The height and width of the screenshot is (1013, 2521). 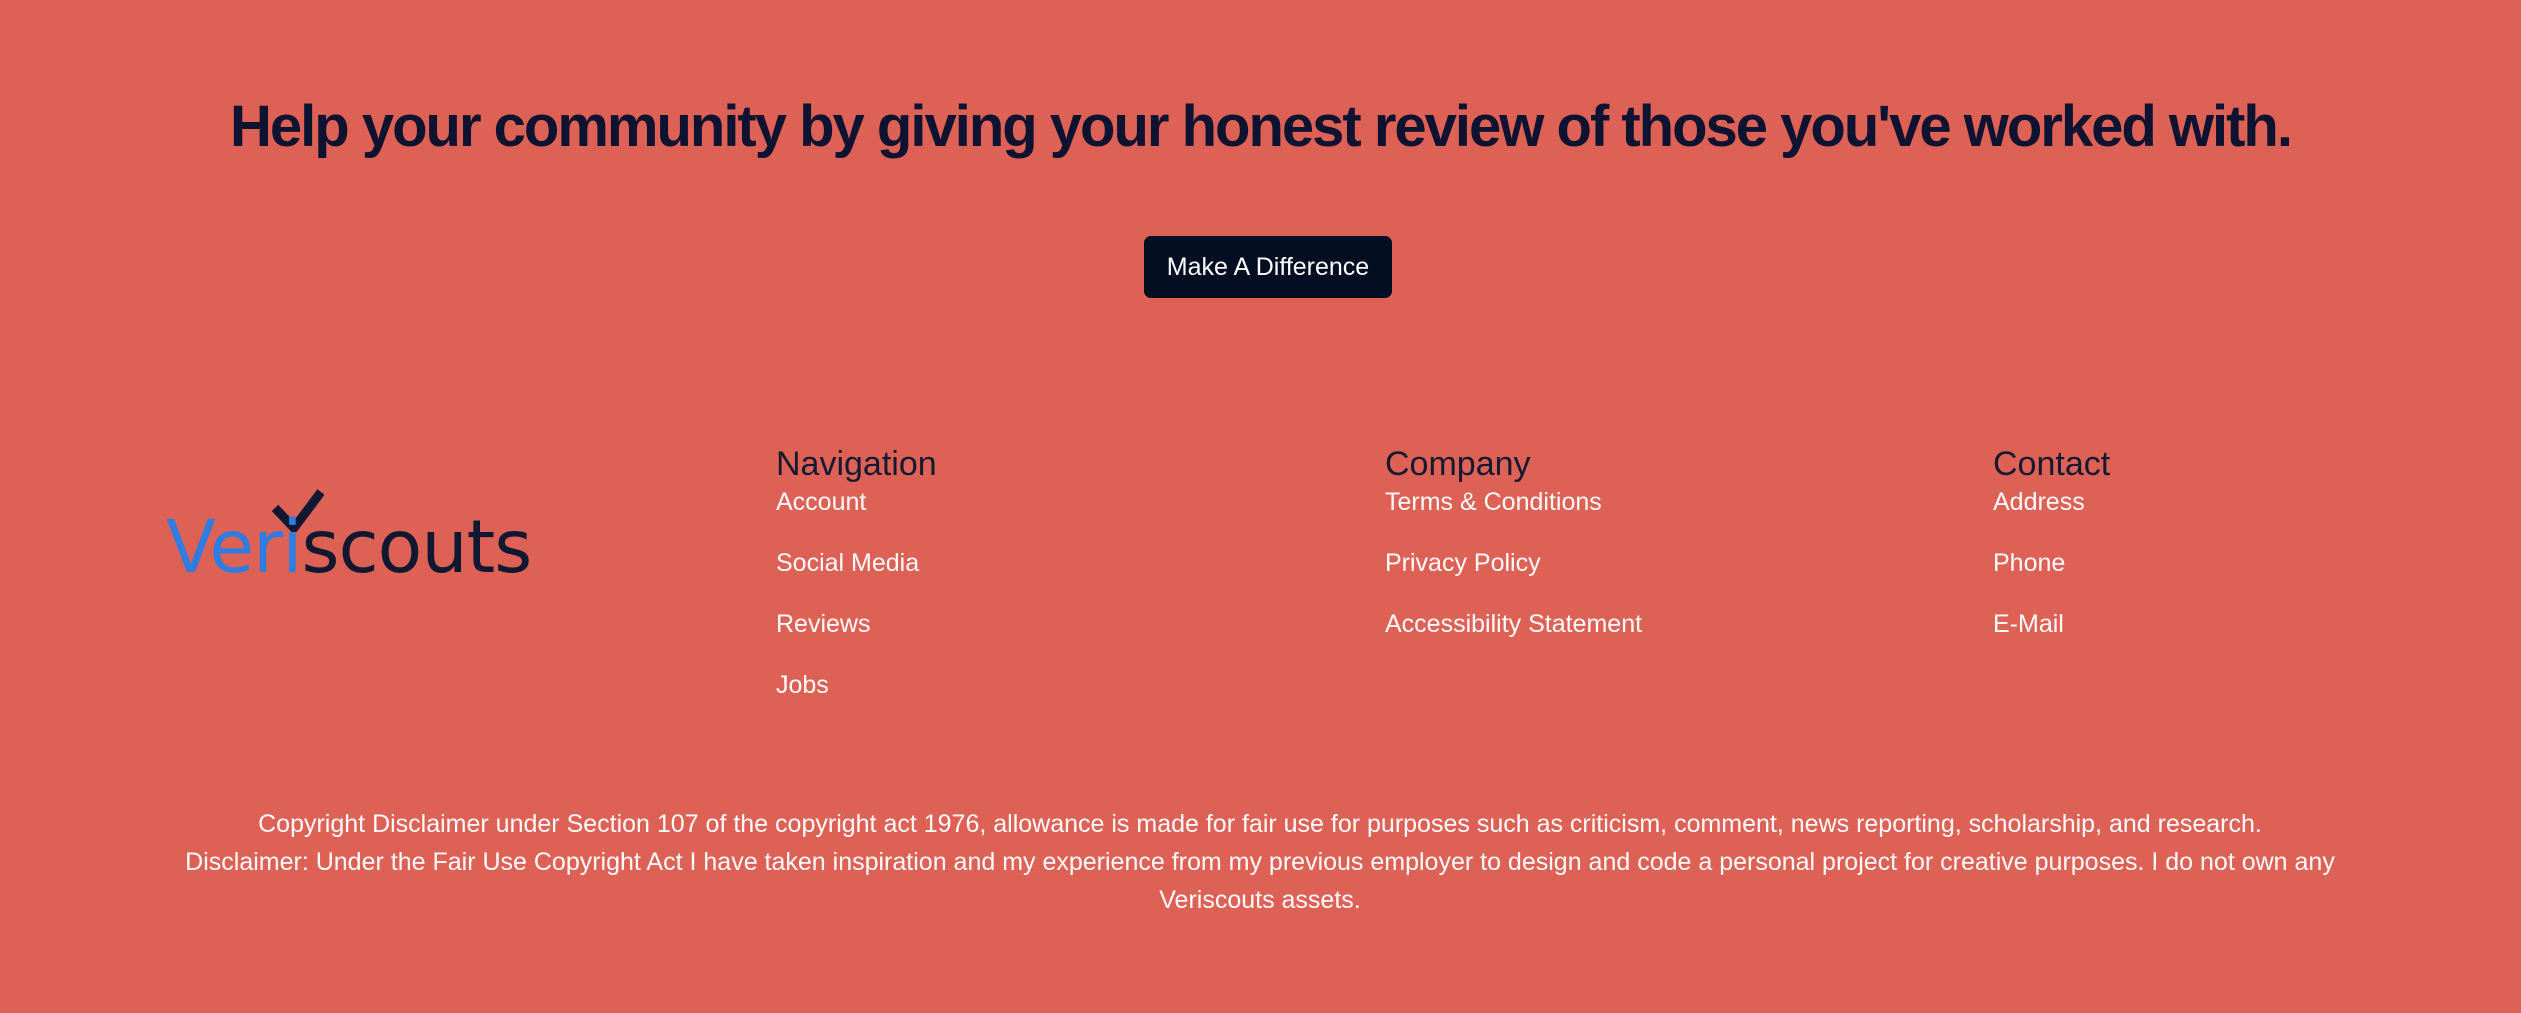 I want to click on jobs-link: Jobs, so click(x=802, y=685).